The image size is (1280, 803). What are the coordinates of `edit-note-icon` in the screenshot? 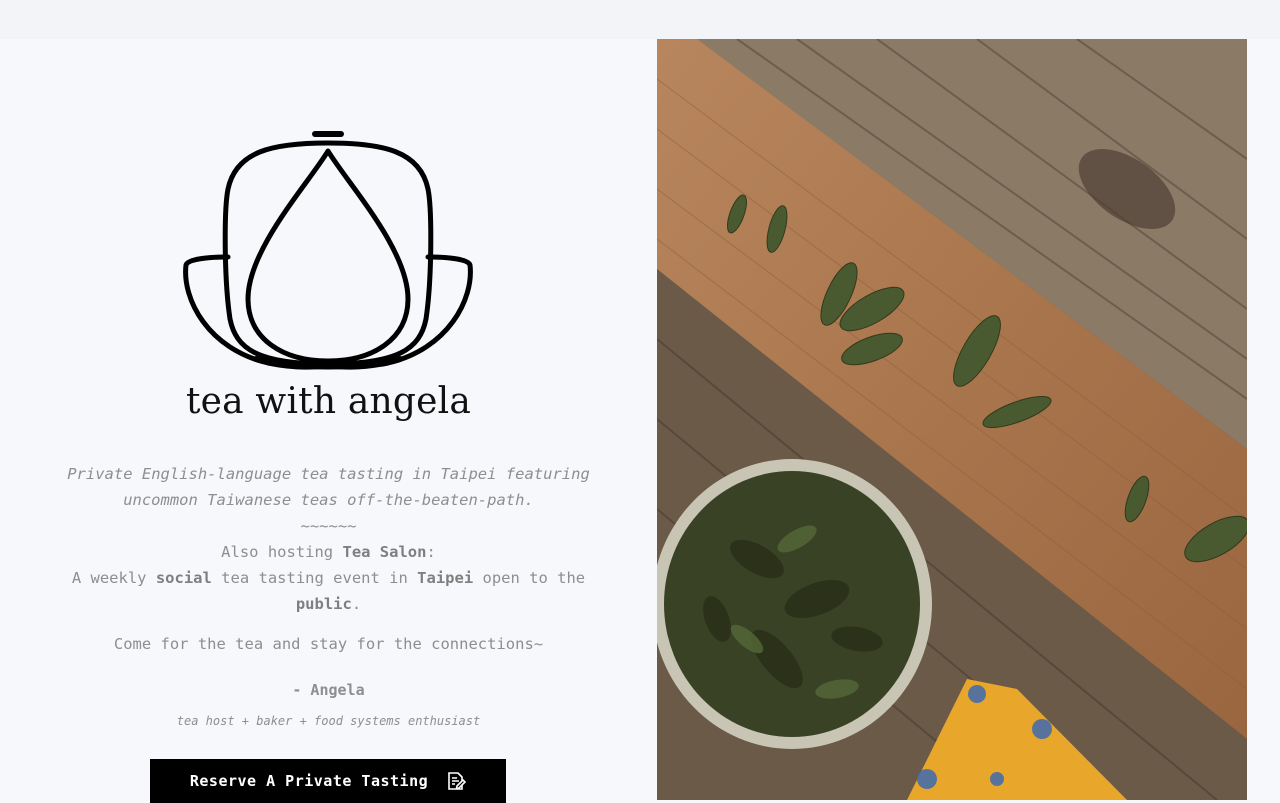 It's located at (456, 781).